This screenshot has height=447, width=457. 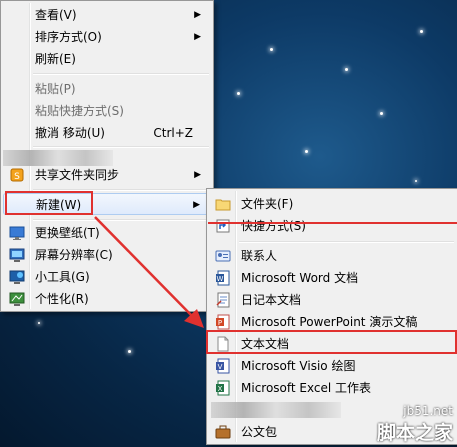 What do you see at coordinates (149, 272) in the screenshot?
I see `annotation-arrow` at bounding box center [149, 272].